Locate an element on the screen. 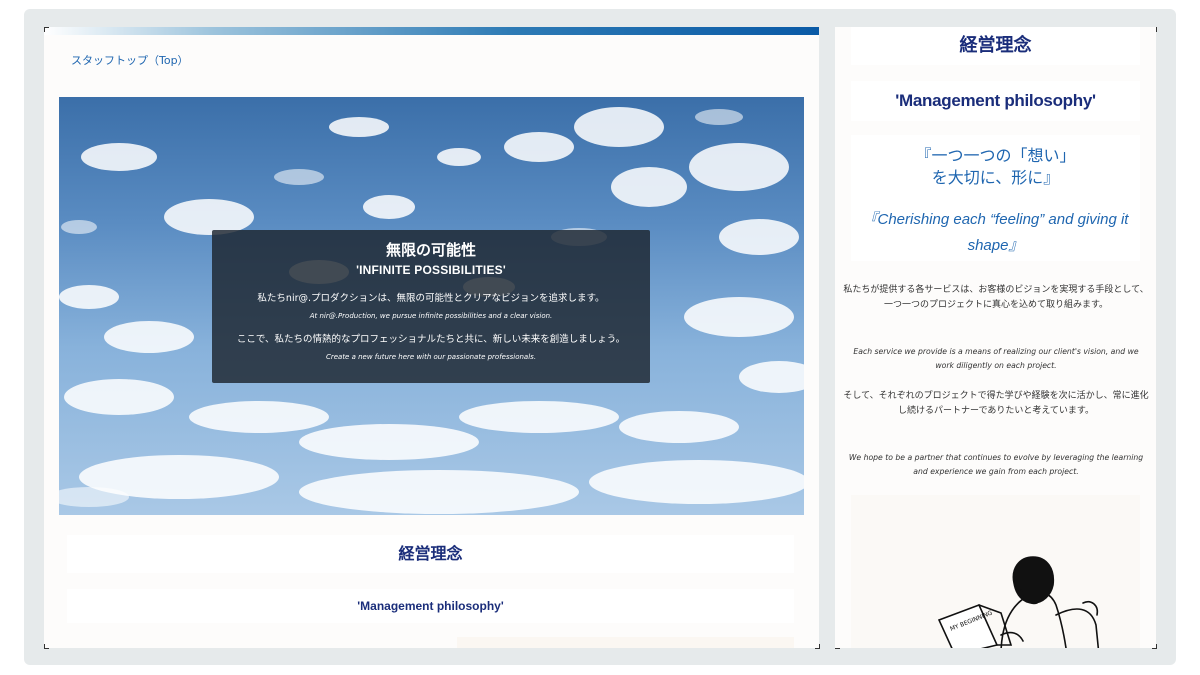  reading-girl-illustration: MY BEGINNING is located at coordinates (995, 571).